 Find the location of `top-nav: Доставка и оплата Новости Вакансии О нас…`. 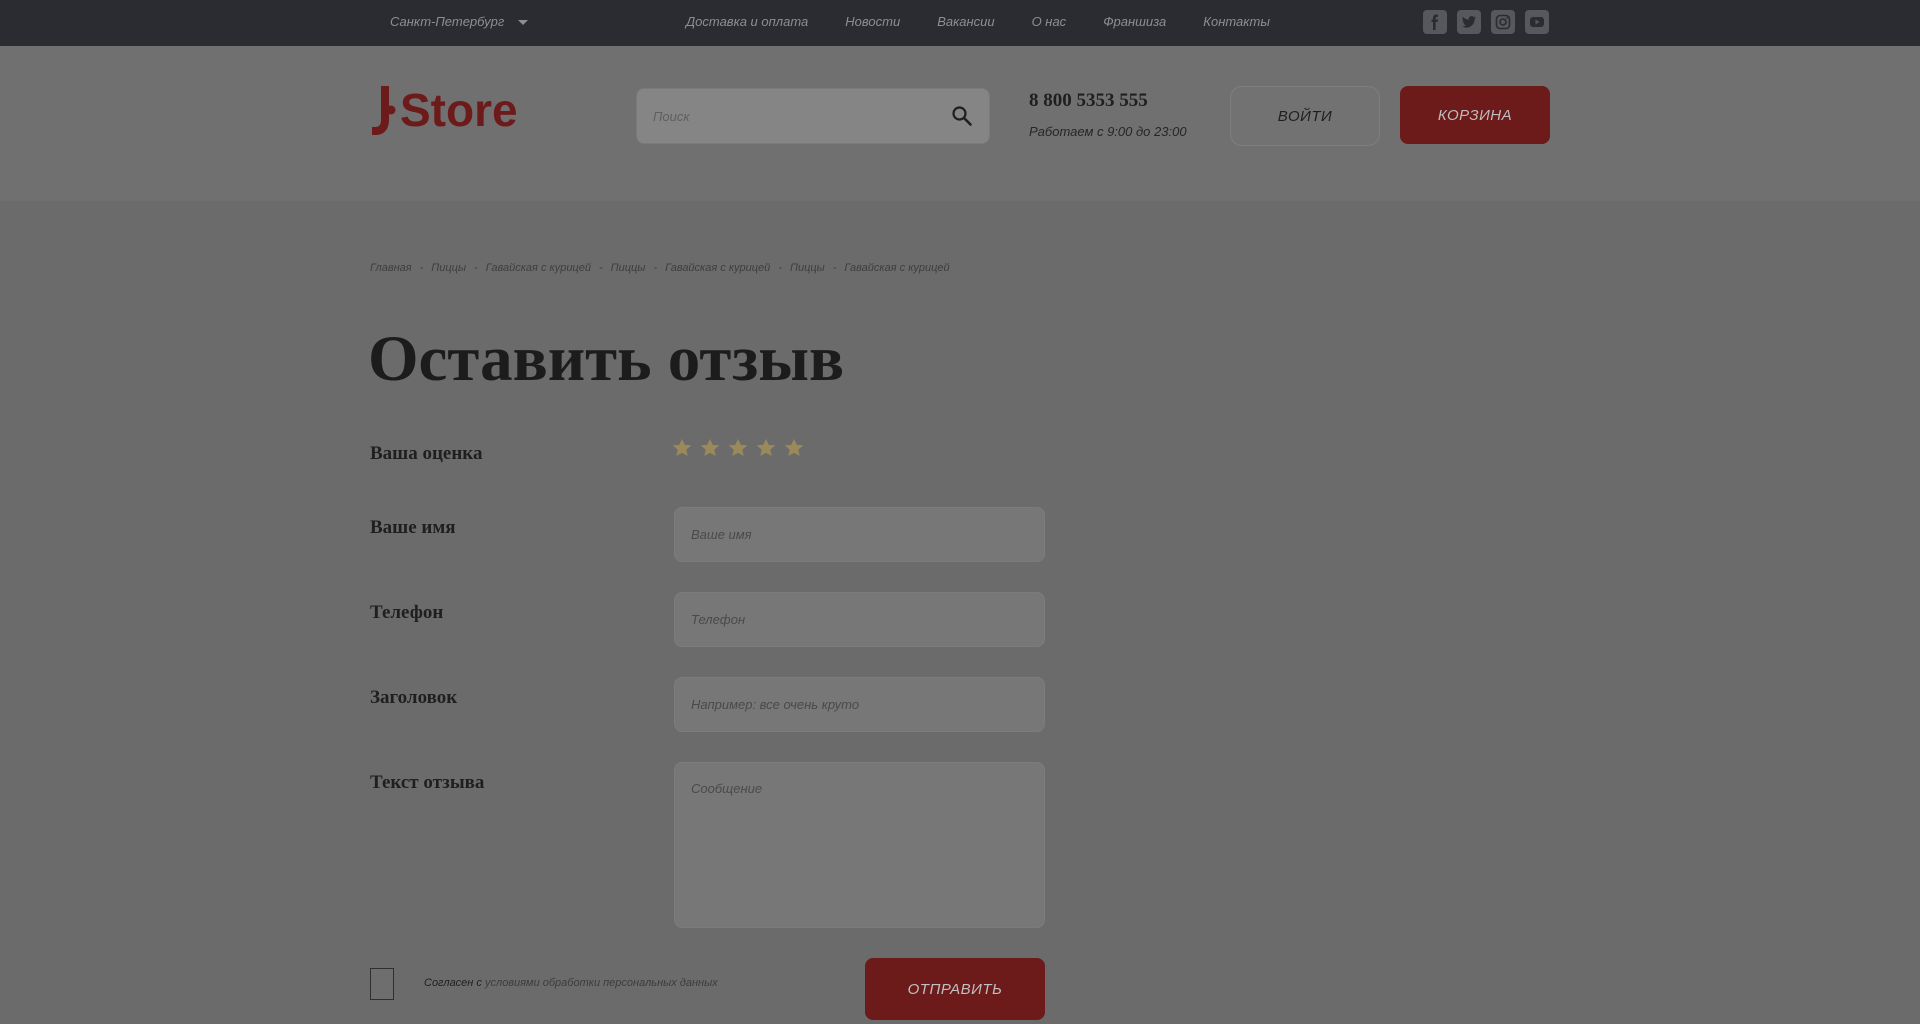

top-nav: Доставка и оплата Новости Вакансии О нас… is located at coordinates (996, 21).